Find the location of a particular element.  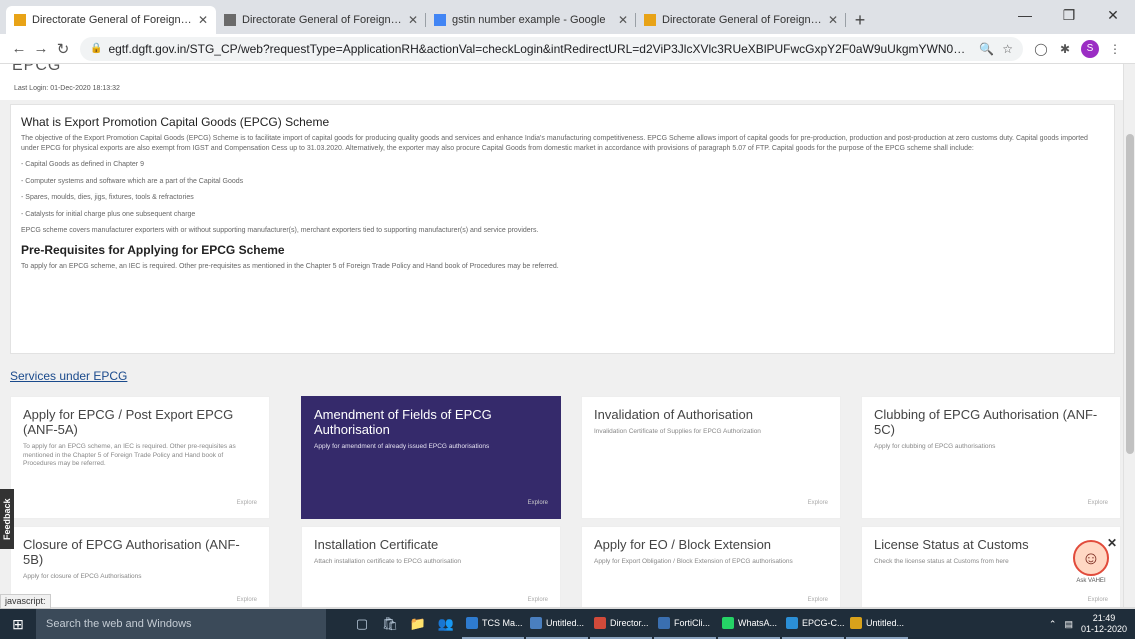

assistant-avatar-icon: ☺ is located at coordinates (1091, 558).